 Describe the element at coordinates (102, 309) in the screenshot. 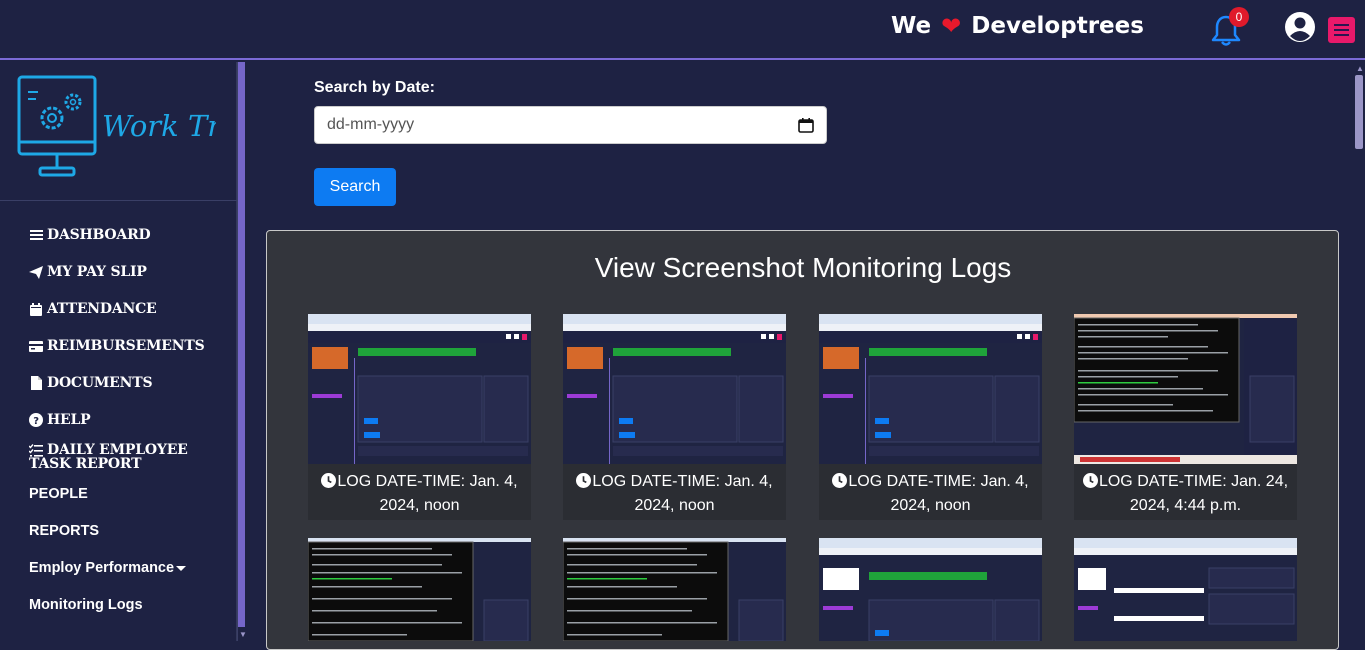

I see `sidebar-item-label: ATTENDANCE` at that location.